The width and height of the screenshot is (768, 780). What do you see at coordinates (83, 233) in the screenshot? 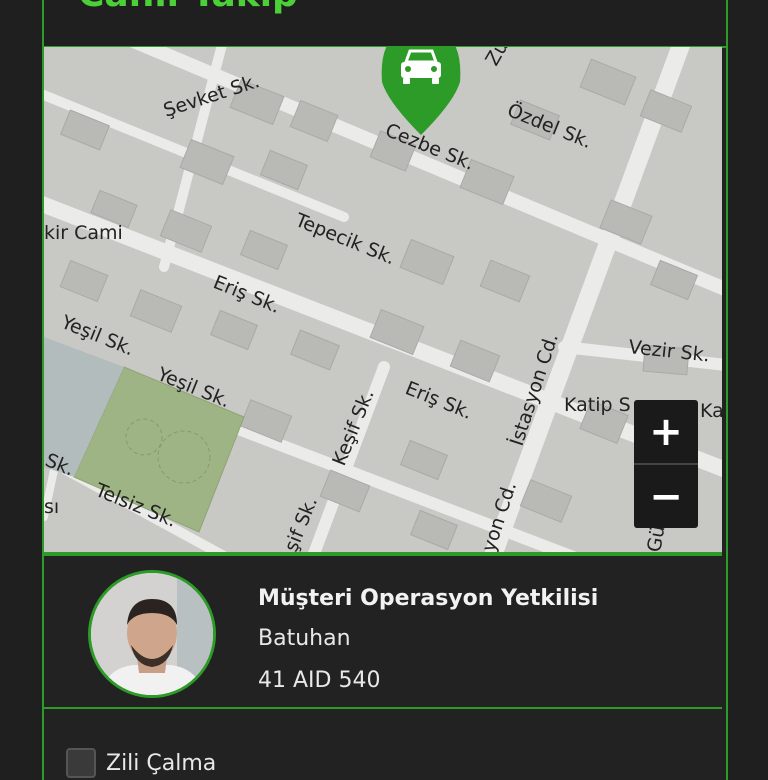
I see `street-label-cami: kir Cami` at bounding box center [83, 233].